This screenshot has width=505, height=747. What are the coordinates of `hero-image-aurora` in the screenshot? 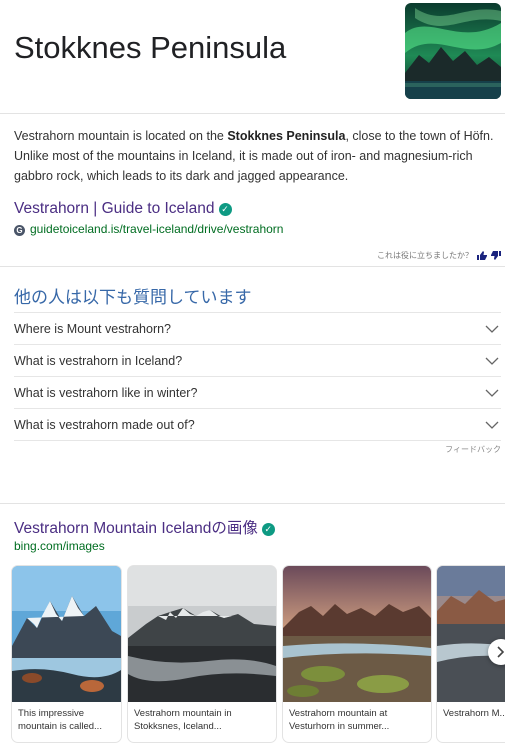 It's located at (453, 51).